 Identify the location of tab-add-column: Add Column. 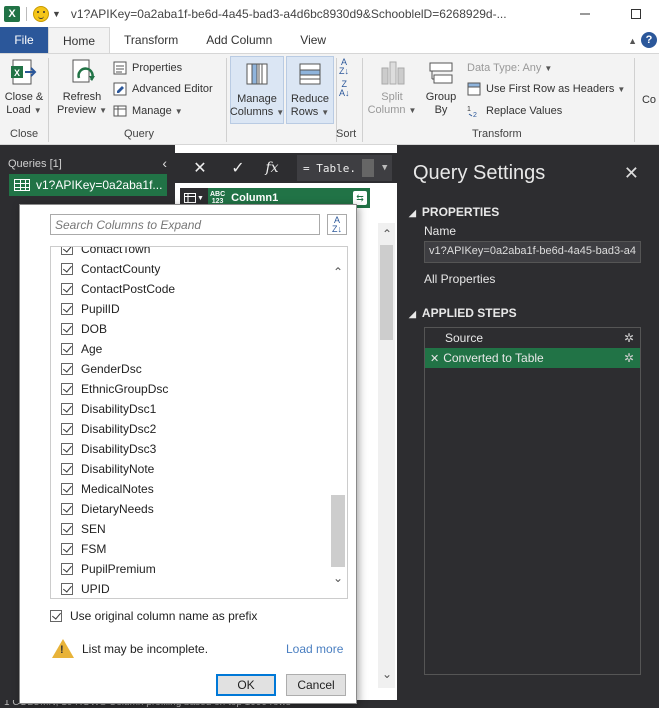
(239, 40).